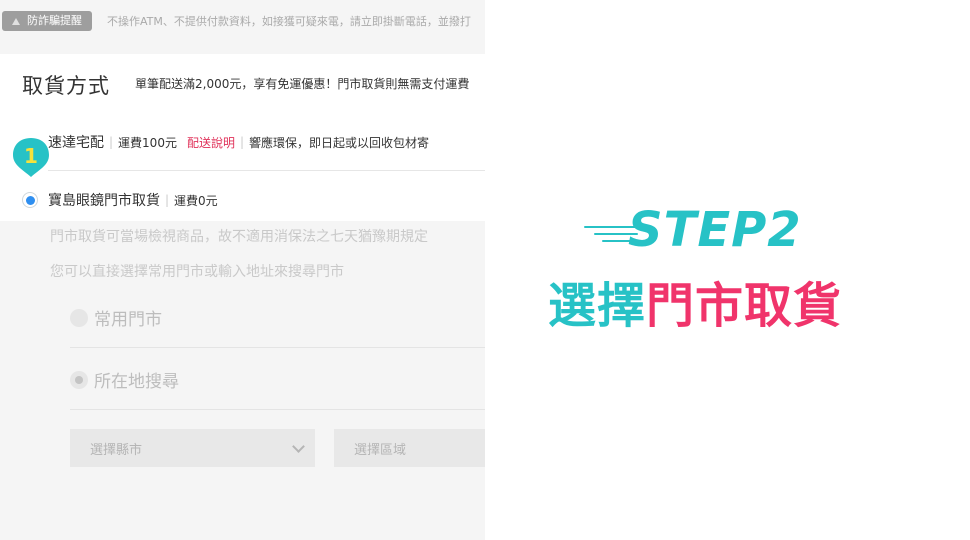  Describe the element at coordinates (104, 201) in the screenshot. I see `delivery-option-store-label: 寶島眼鏡門市取貨` at that location.